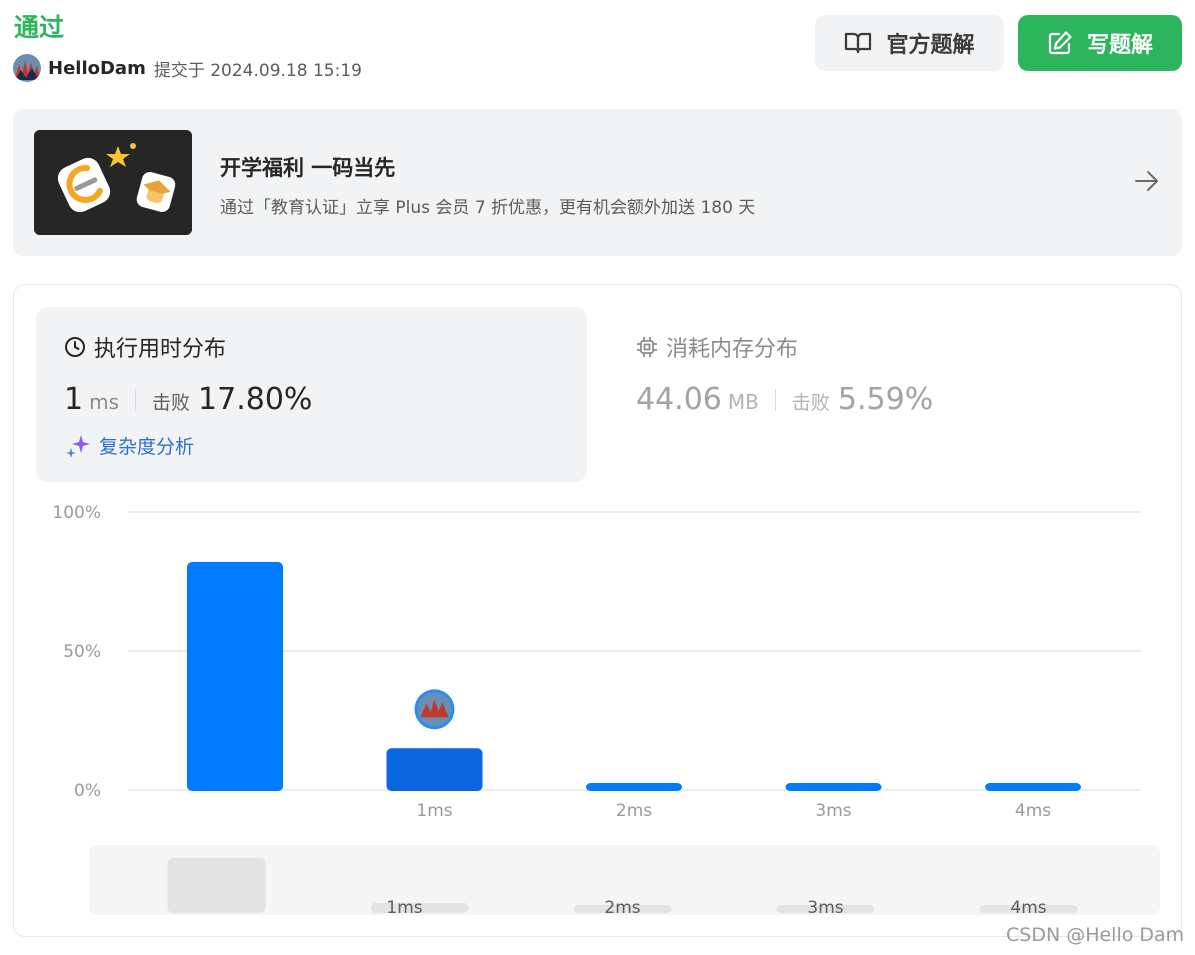  I want to click on promo-title: 开学福利 一码当先, so click(308, 168).